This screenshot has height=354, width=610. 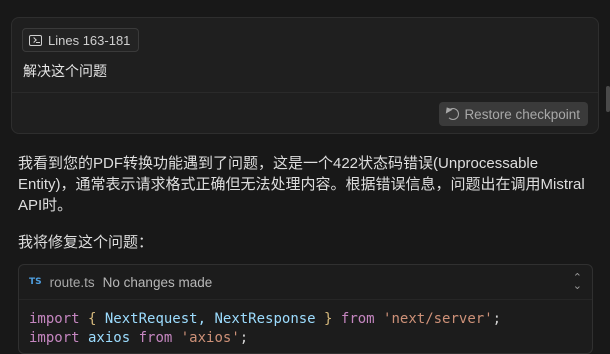 I want to click on file-status: No changes made, so click(x=157, y=282).